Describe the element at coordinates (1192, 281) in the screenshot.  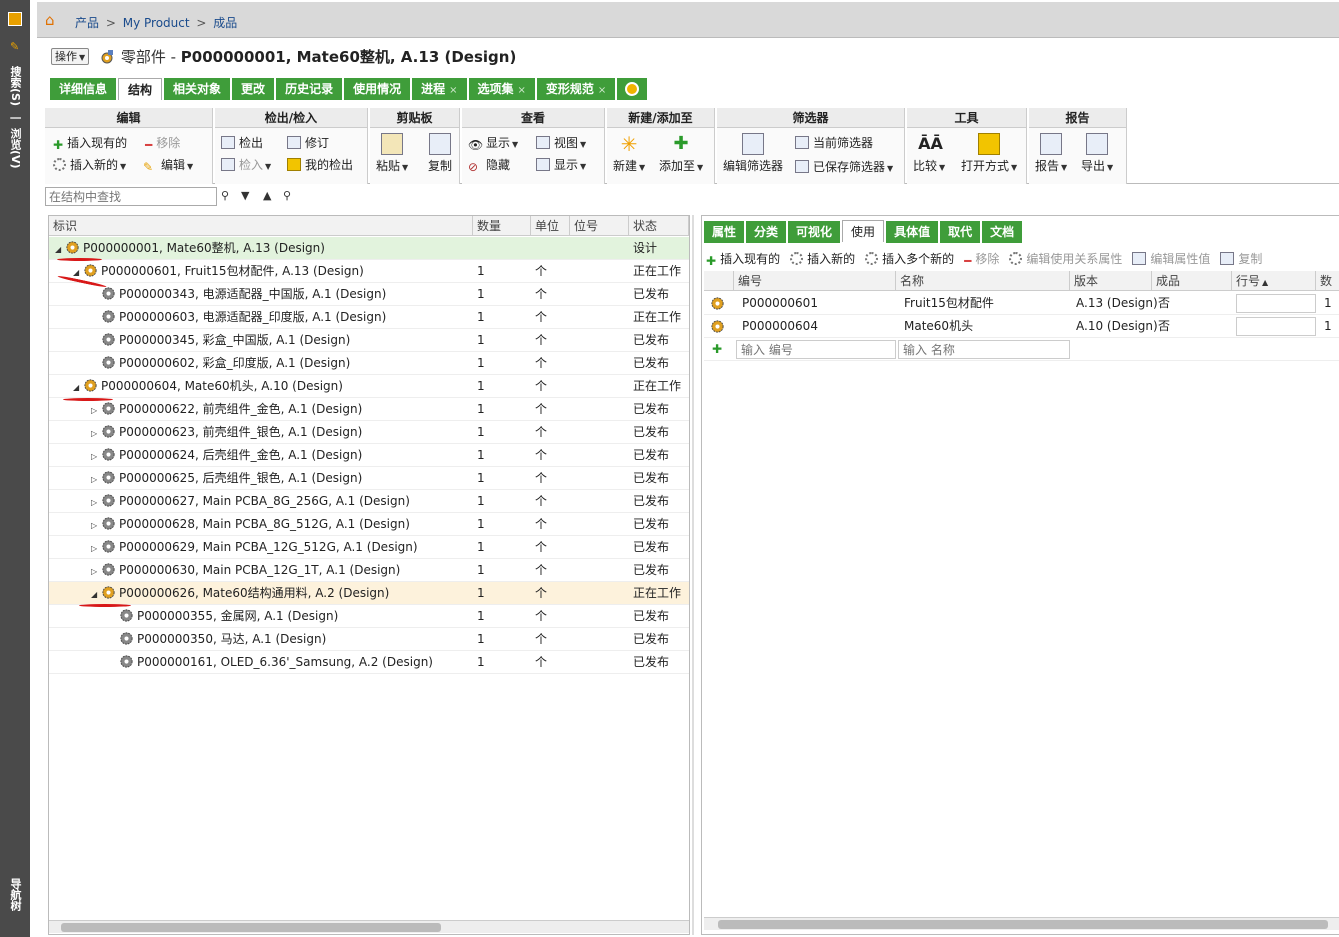
I see `column-header-finished: 成品` at that location.